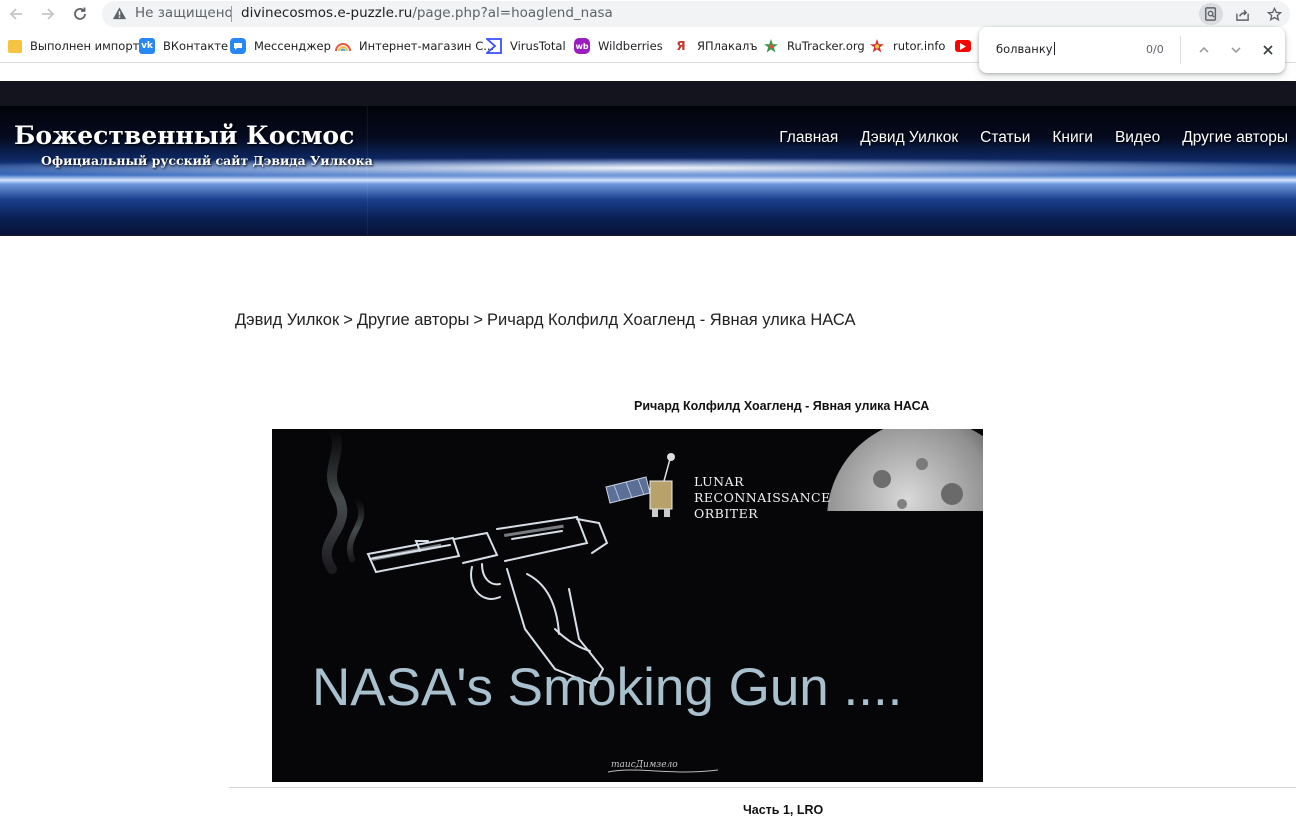  I want to click on bookmark-label: ВКонтакте, so click(196, 46).